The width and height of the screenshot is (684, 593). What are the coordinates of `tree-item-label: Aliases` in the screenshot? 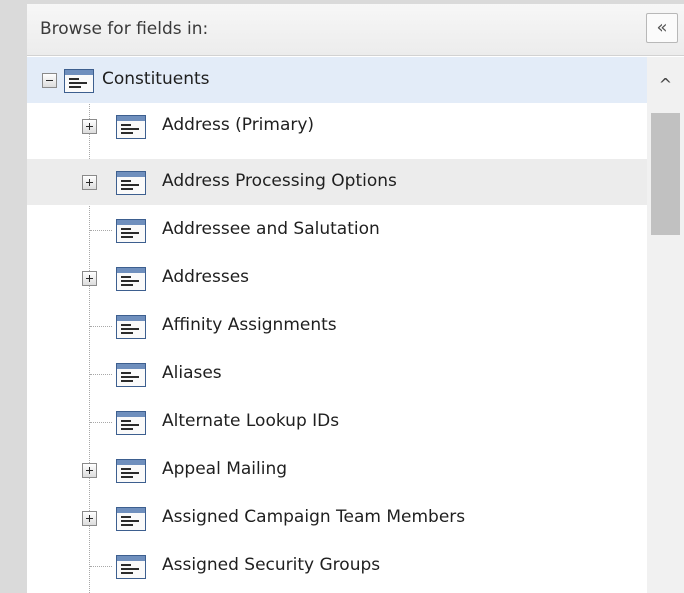 It's located at (192, 373).